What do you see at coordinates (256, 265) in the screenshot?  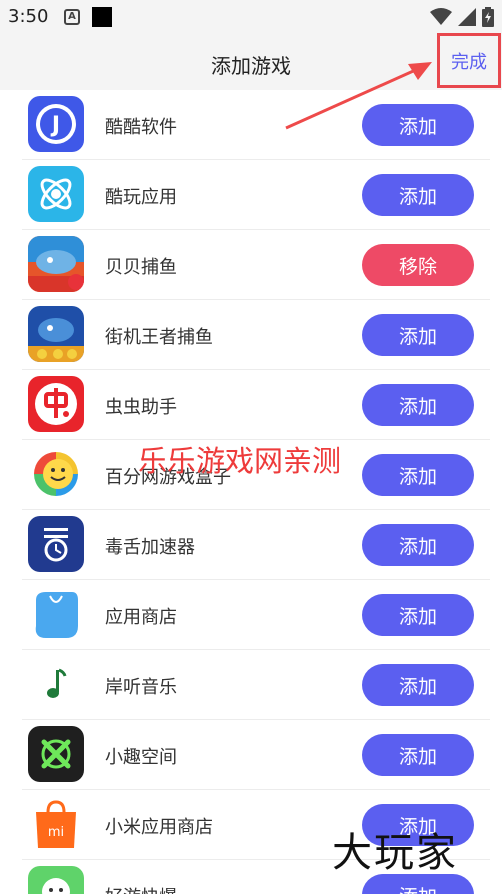 I see `list-item: 贝贝捕鱼 移除` at bounding box center [256, 265].